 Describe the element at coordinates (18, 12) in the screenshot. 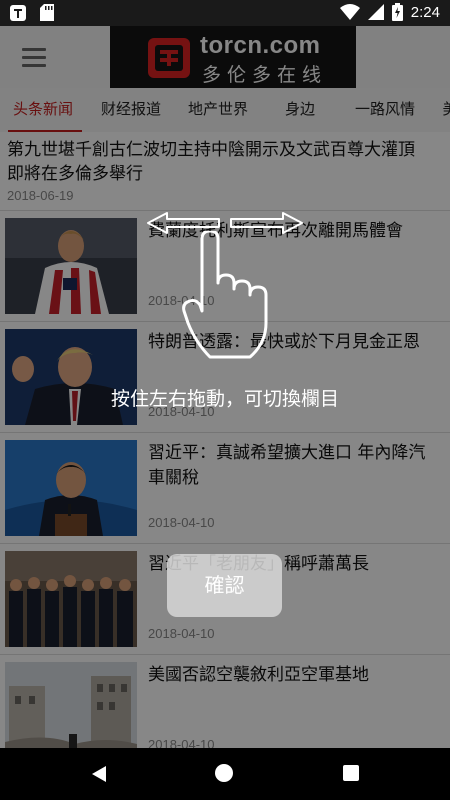

I see `notification-t-icon` at that location.